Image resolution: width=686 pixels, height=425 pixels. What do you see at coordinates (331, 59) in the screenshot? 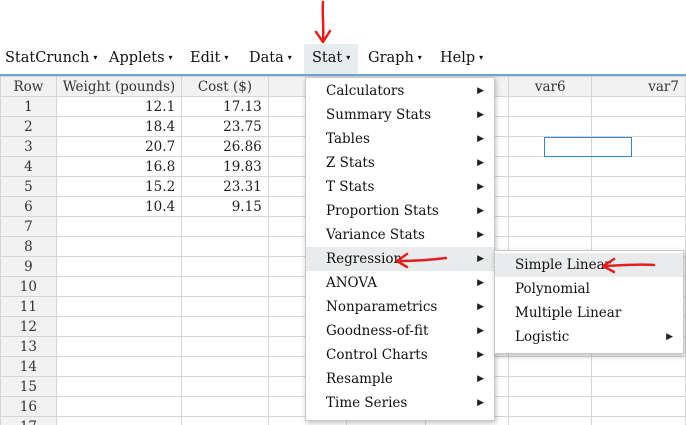
I see `menu-stat: Stat ▾` at bounding box center [331, 59].